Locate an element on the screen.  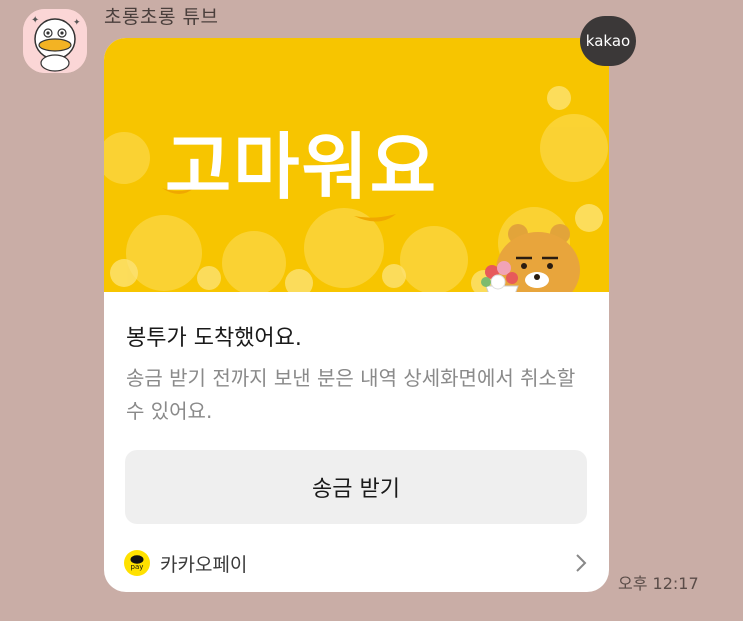
card-description: 송금 받기 전까지 보낸 분은 내역 상세화면에서 취소할 수 있어요. is located at coordinates (351, 394).